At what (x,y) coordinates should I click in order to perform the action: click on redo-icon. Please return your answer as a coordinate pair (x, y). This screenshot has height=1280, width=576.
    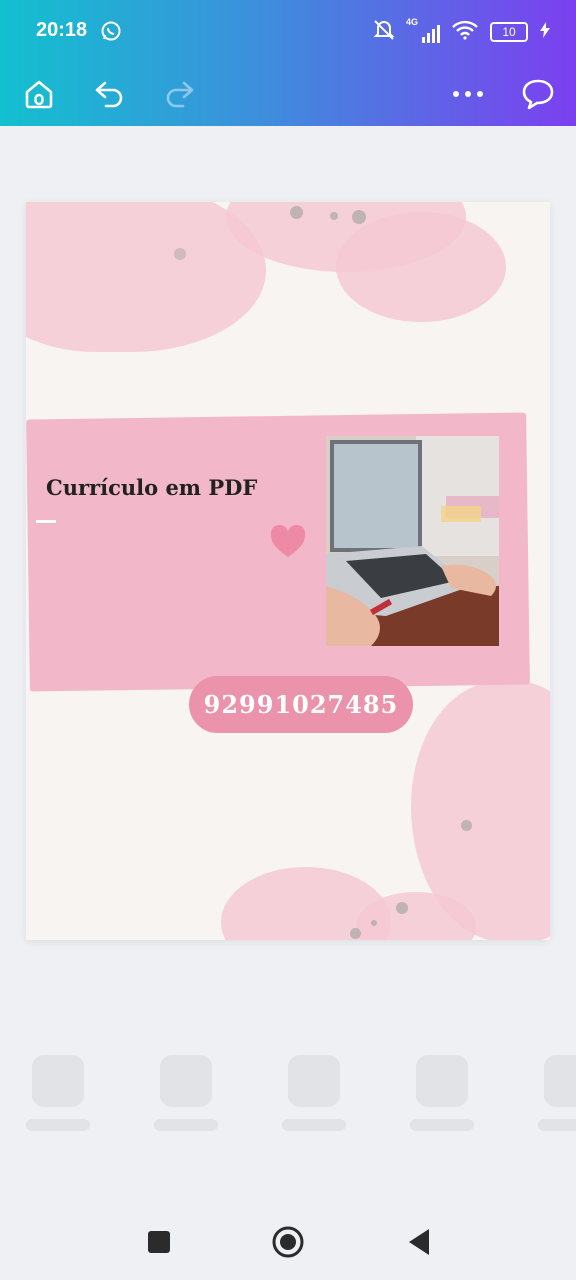
    Looking at the image, I should click on (179, 94).